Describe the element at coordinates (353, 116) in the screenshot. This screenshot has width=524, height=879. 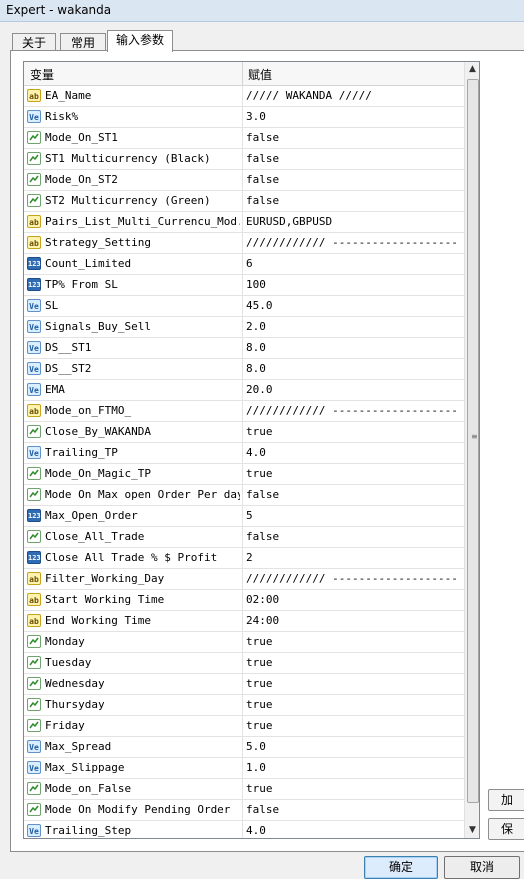
I see `parameter-value: 3.0` at that location.